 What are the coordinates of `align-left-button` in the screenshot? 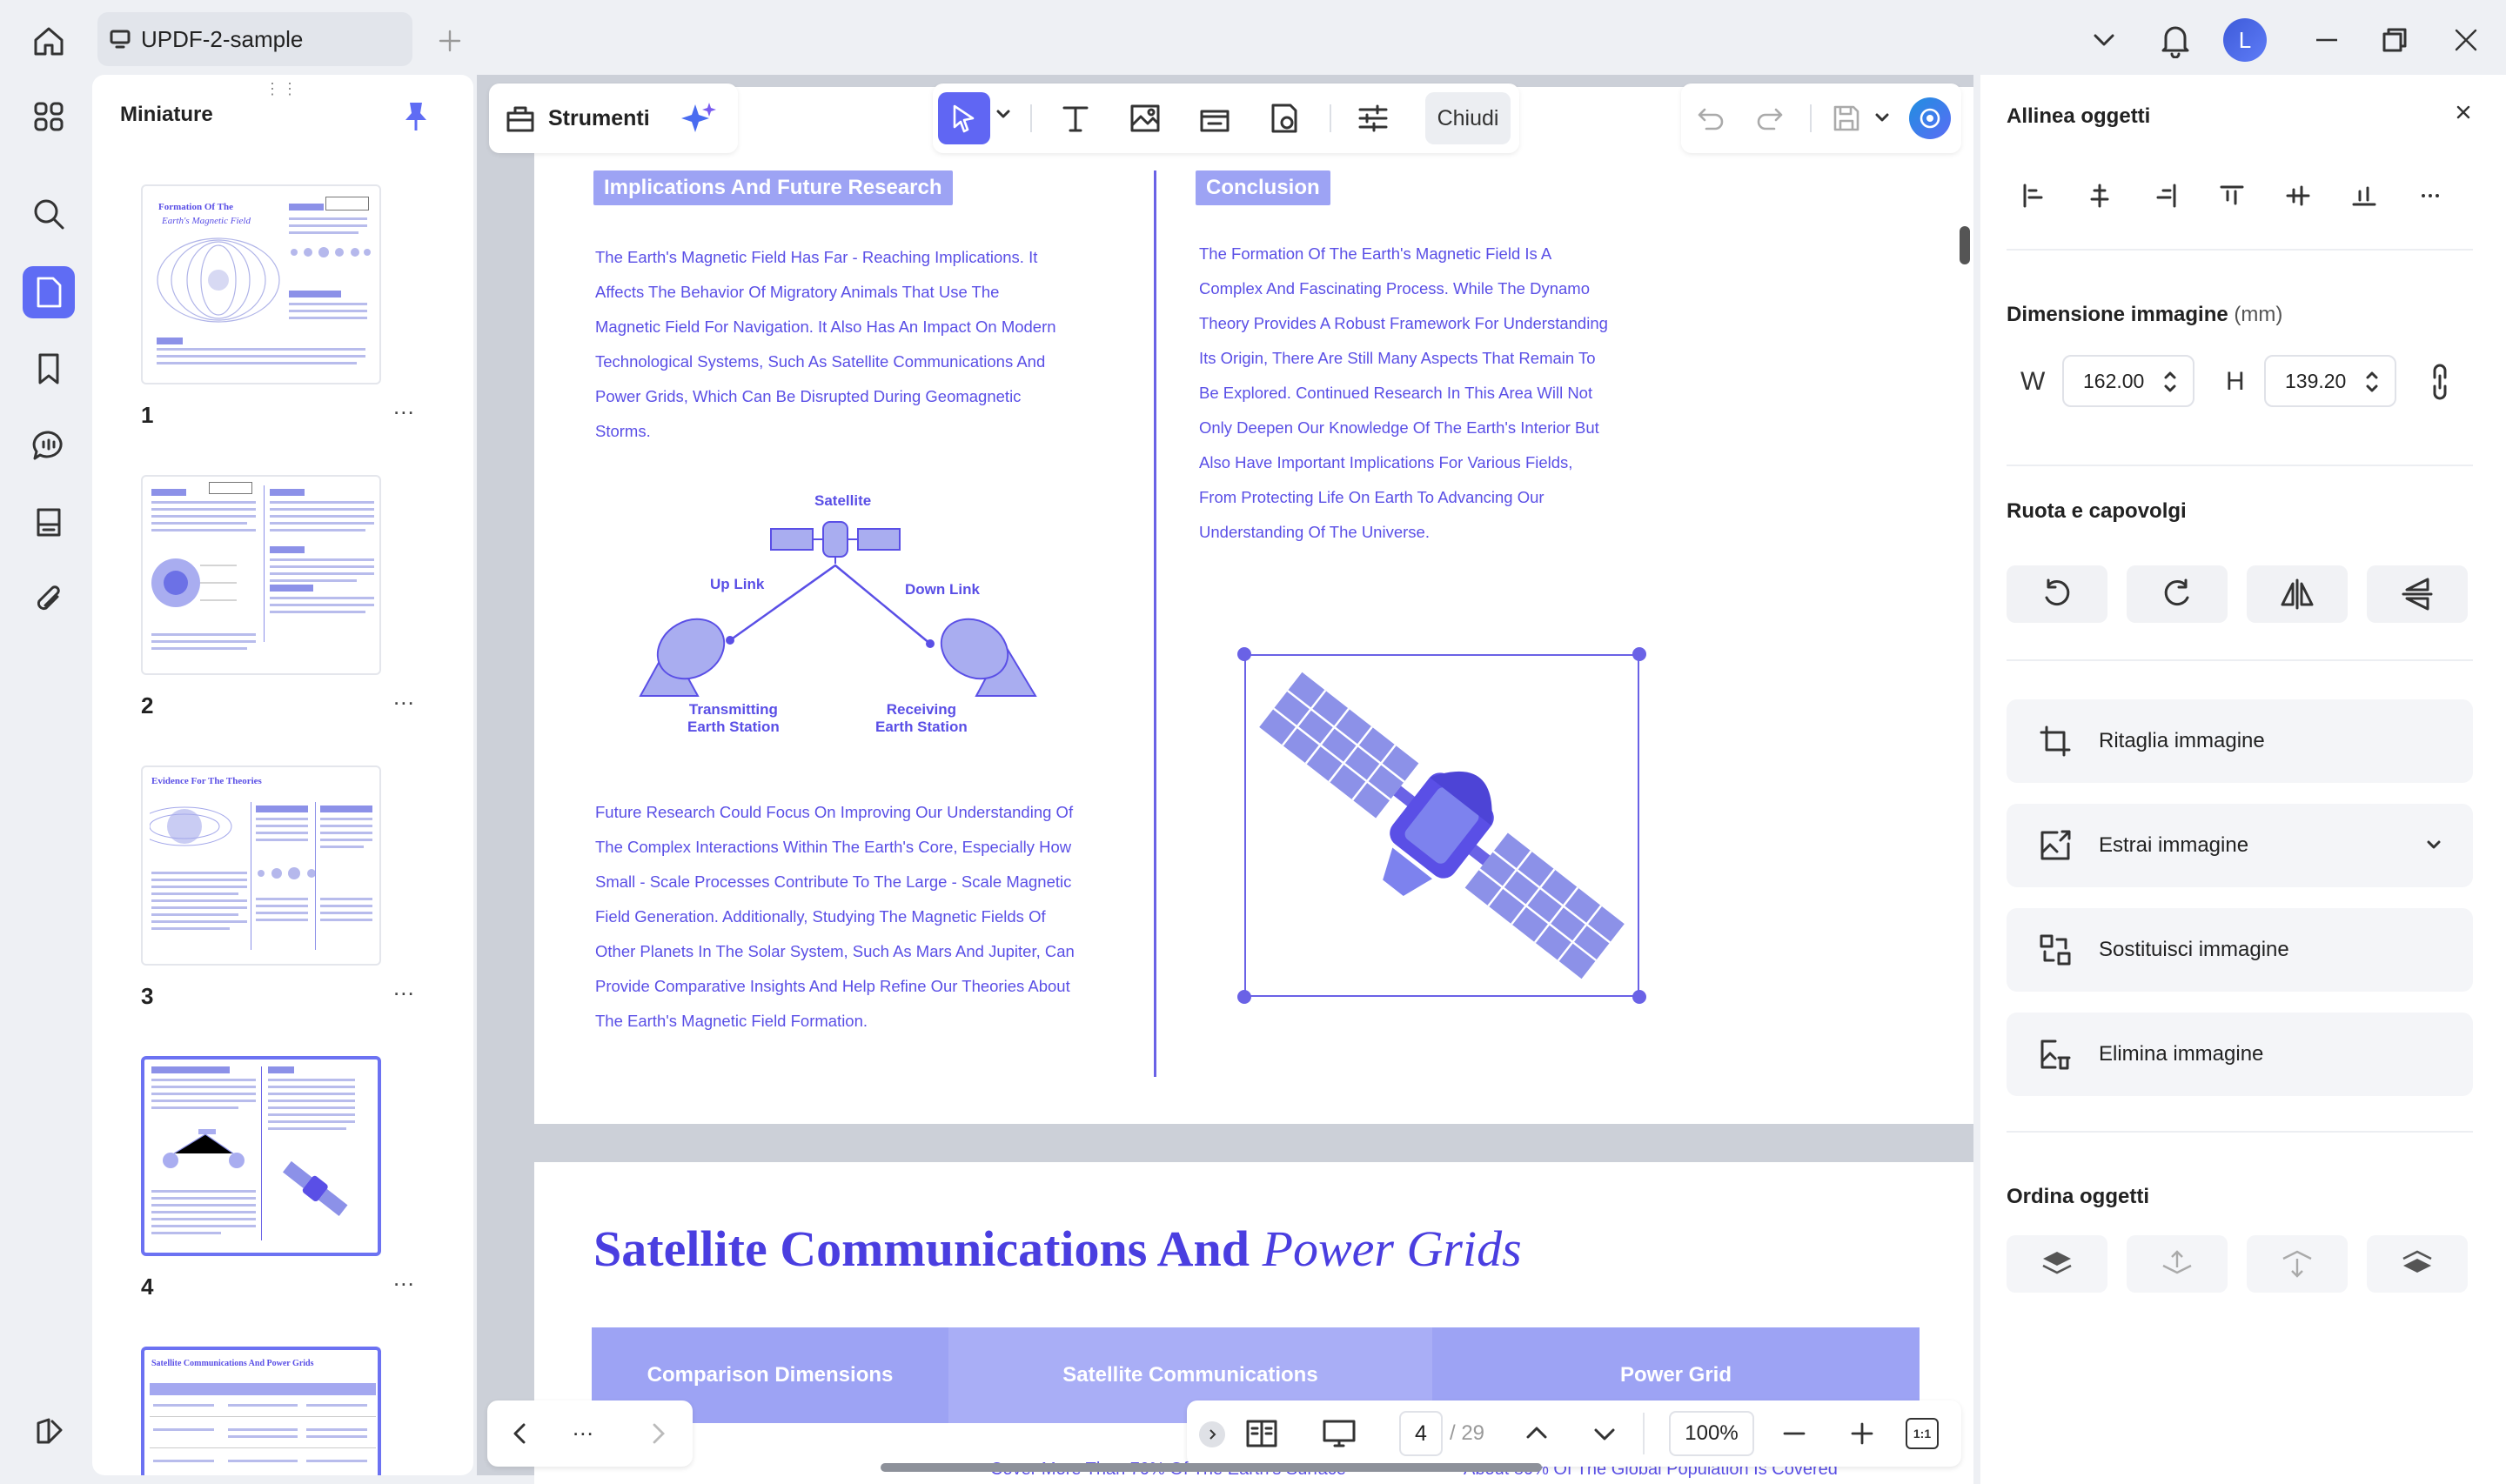 It's located at (2034, 195).